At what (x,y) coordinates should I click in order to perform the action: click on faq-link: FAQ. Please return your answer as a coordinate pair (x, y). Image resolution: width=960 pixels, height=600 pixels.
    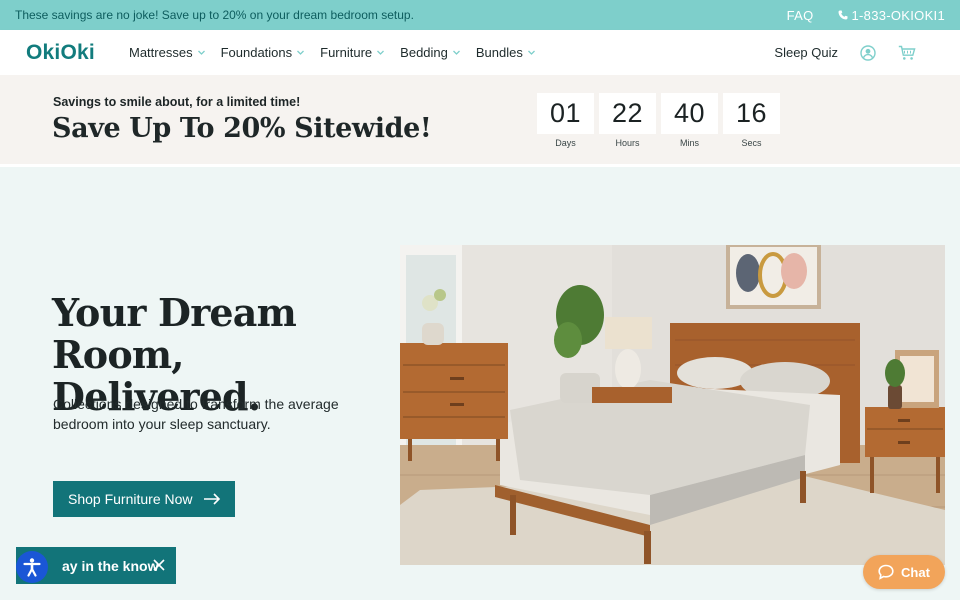
    Looking at the image, I should click on (800, 15).